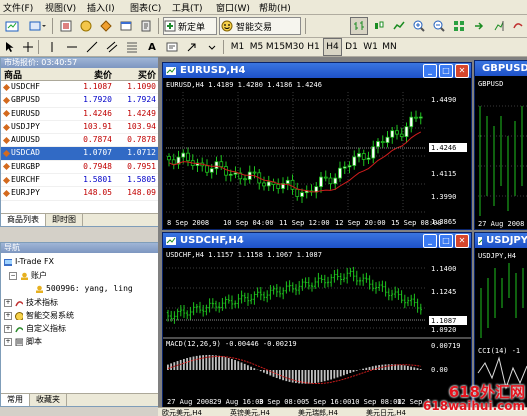 This screenshot has height=416, width=527. I want to click on timeframe-h1-button: H1, so click(313, 47).